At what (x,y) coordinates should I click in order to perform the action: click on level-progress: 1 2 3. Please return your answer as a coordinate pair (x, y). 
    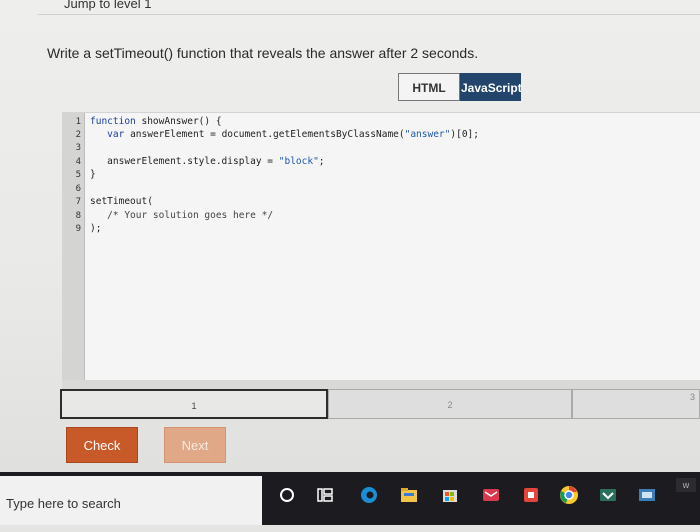
    Looking at the image, I should click on (380, 404).